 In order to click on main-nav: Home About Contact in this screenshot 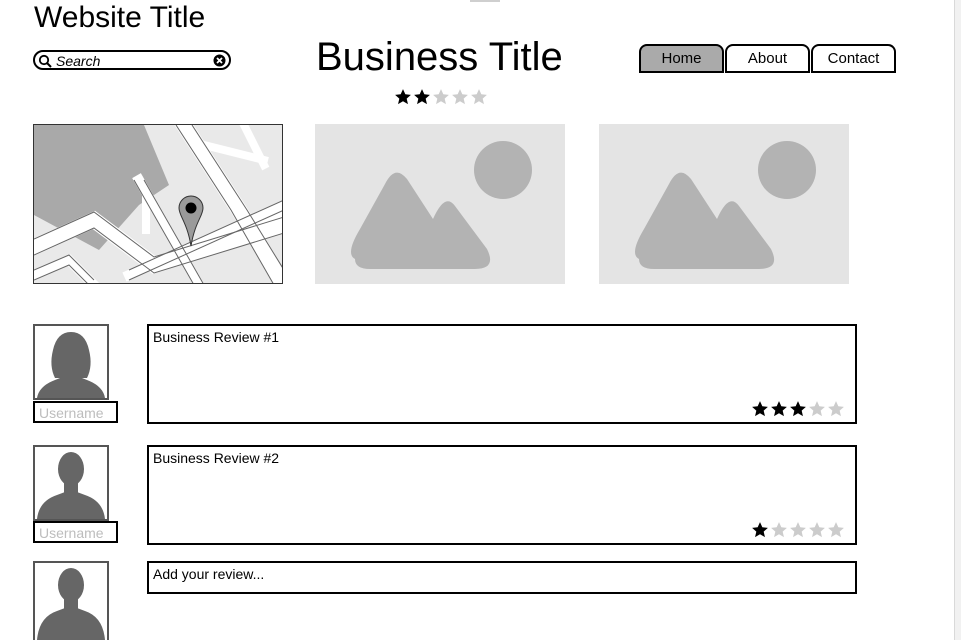, I will do `click(768, 58)`.